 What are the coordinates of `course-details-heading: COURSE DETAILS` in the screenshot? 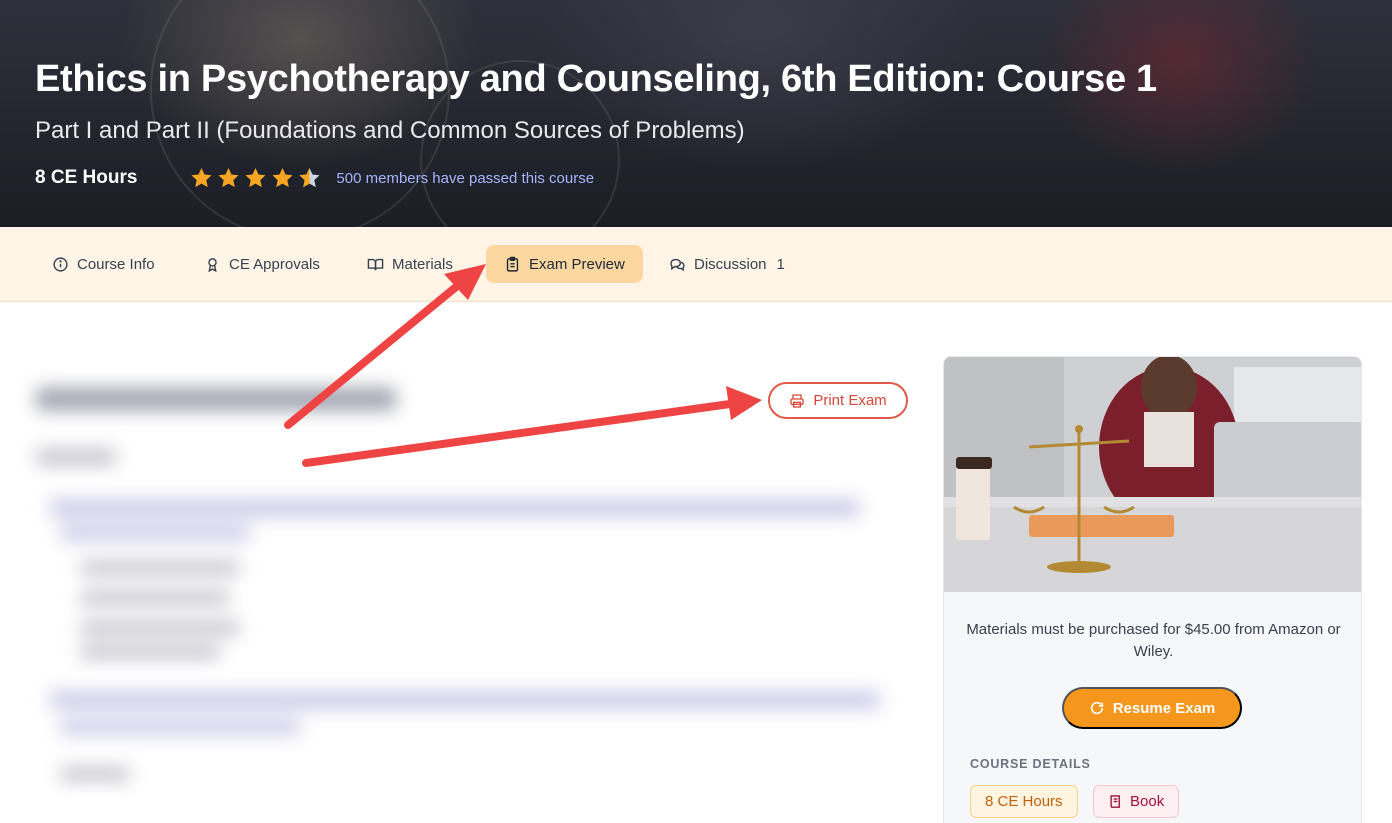 It's located at (1030, 764).